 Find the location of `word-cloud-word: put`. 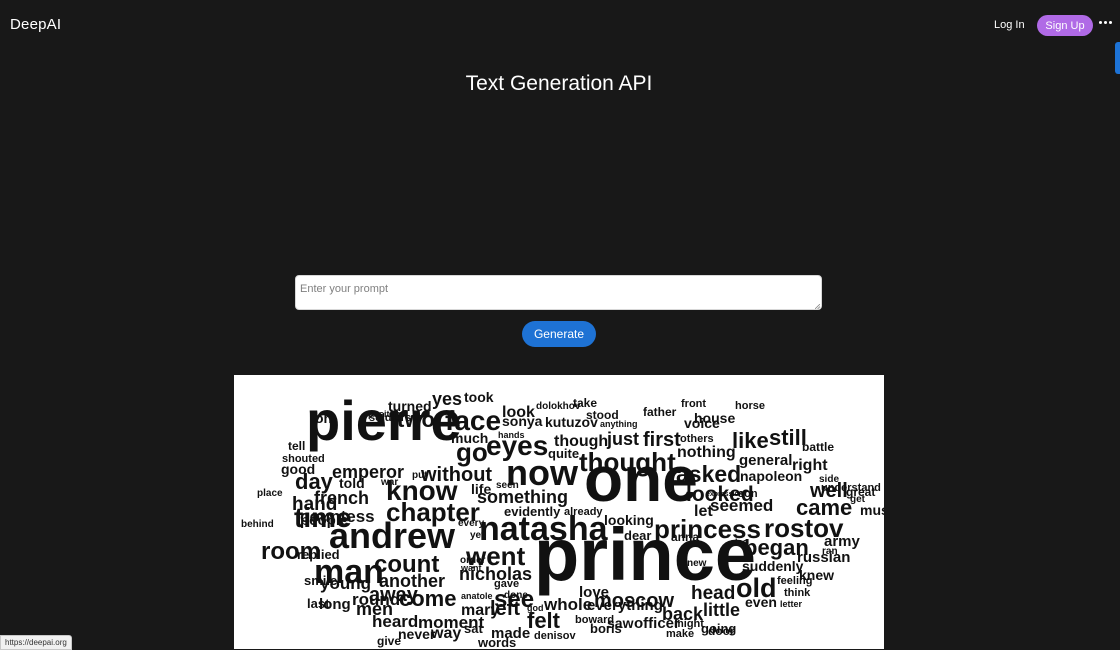

word-cloud-word: put is located at coordinates (420, 475).